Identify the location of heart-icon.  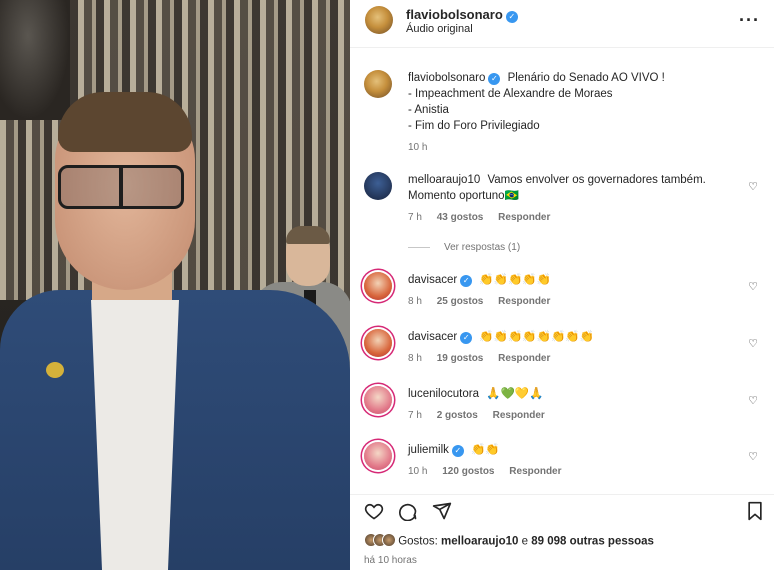
(374, 513).